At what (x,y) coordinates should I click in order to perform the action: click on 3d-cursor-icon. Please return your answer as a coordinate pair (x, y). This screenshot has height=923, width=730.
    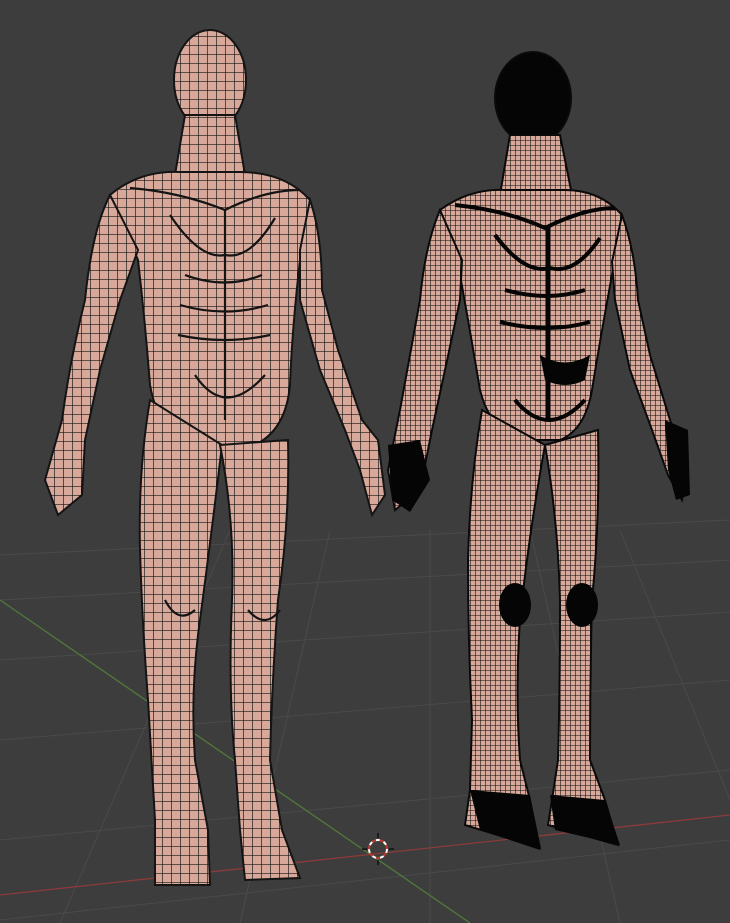
    Looking at the image, I should click on (378, 849).